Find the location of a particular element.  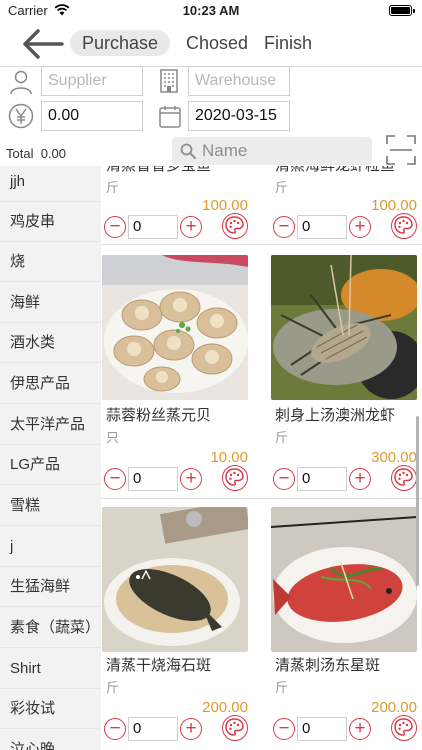

building-icon is located at coordinates (169, 81).